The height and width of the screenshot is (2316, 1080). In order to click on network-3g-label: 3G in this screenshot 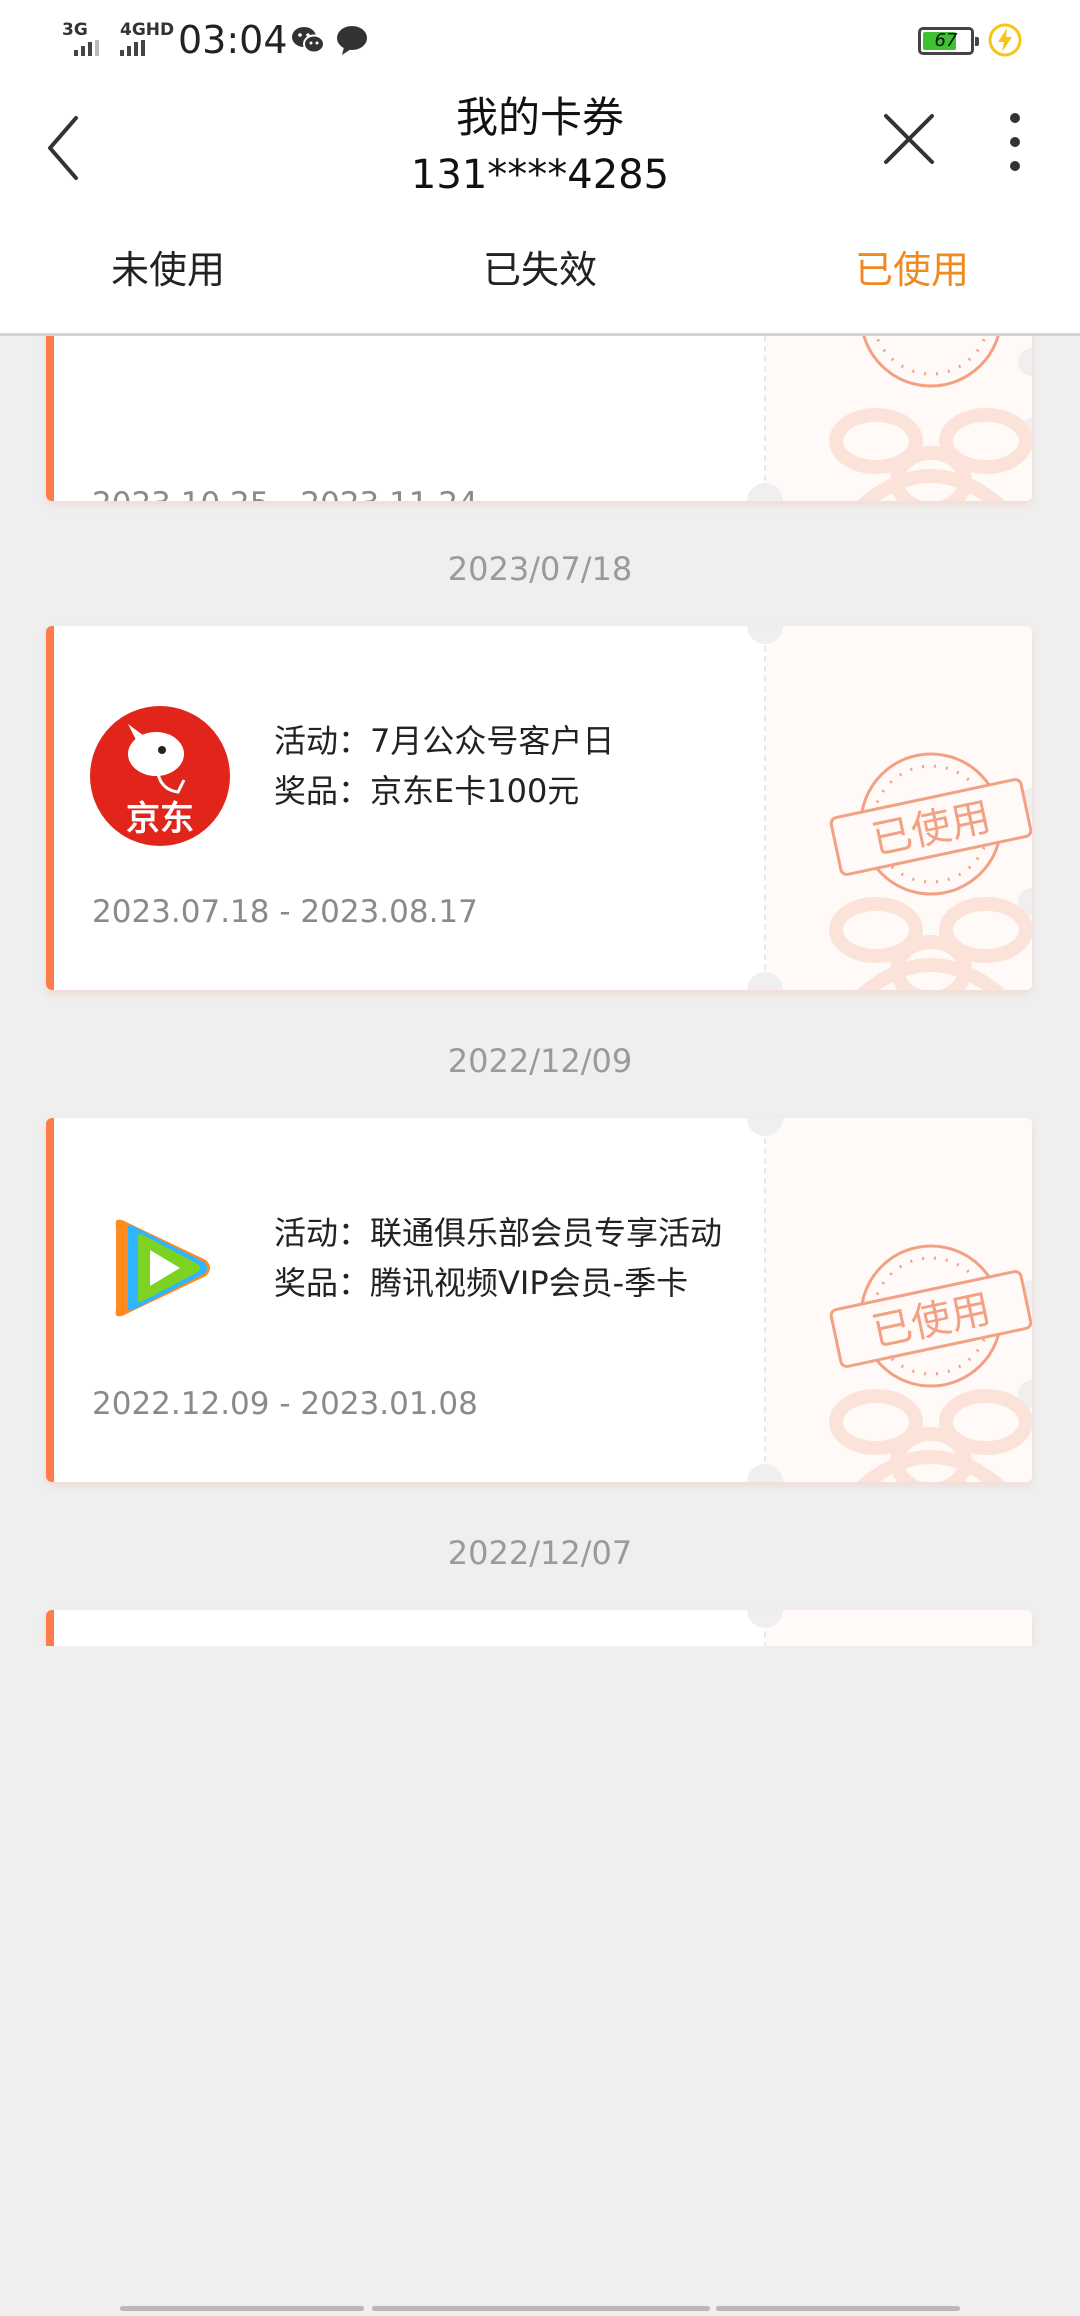, I will do `click(75, 30)`.